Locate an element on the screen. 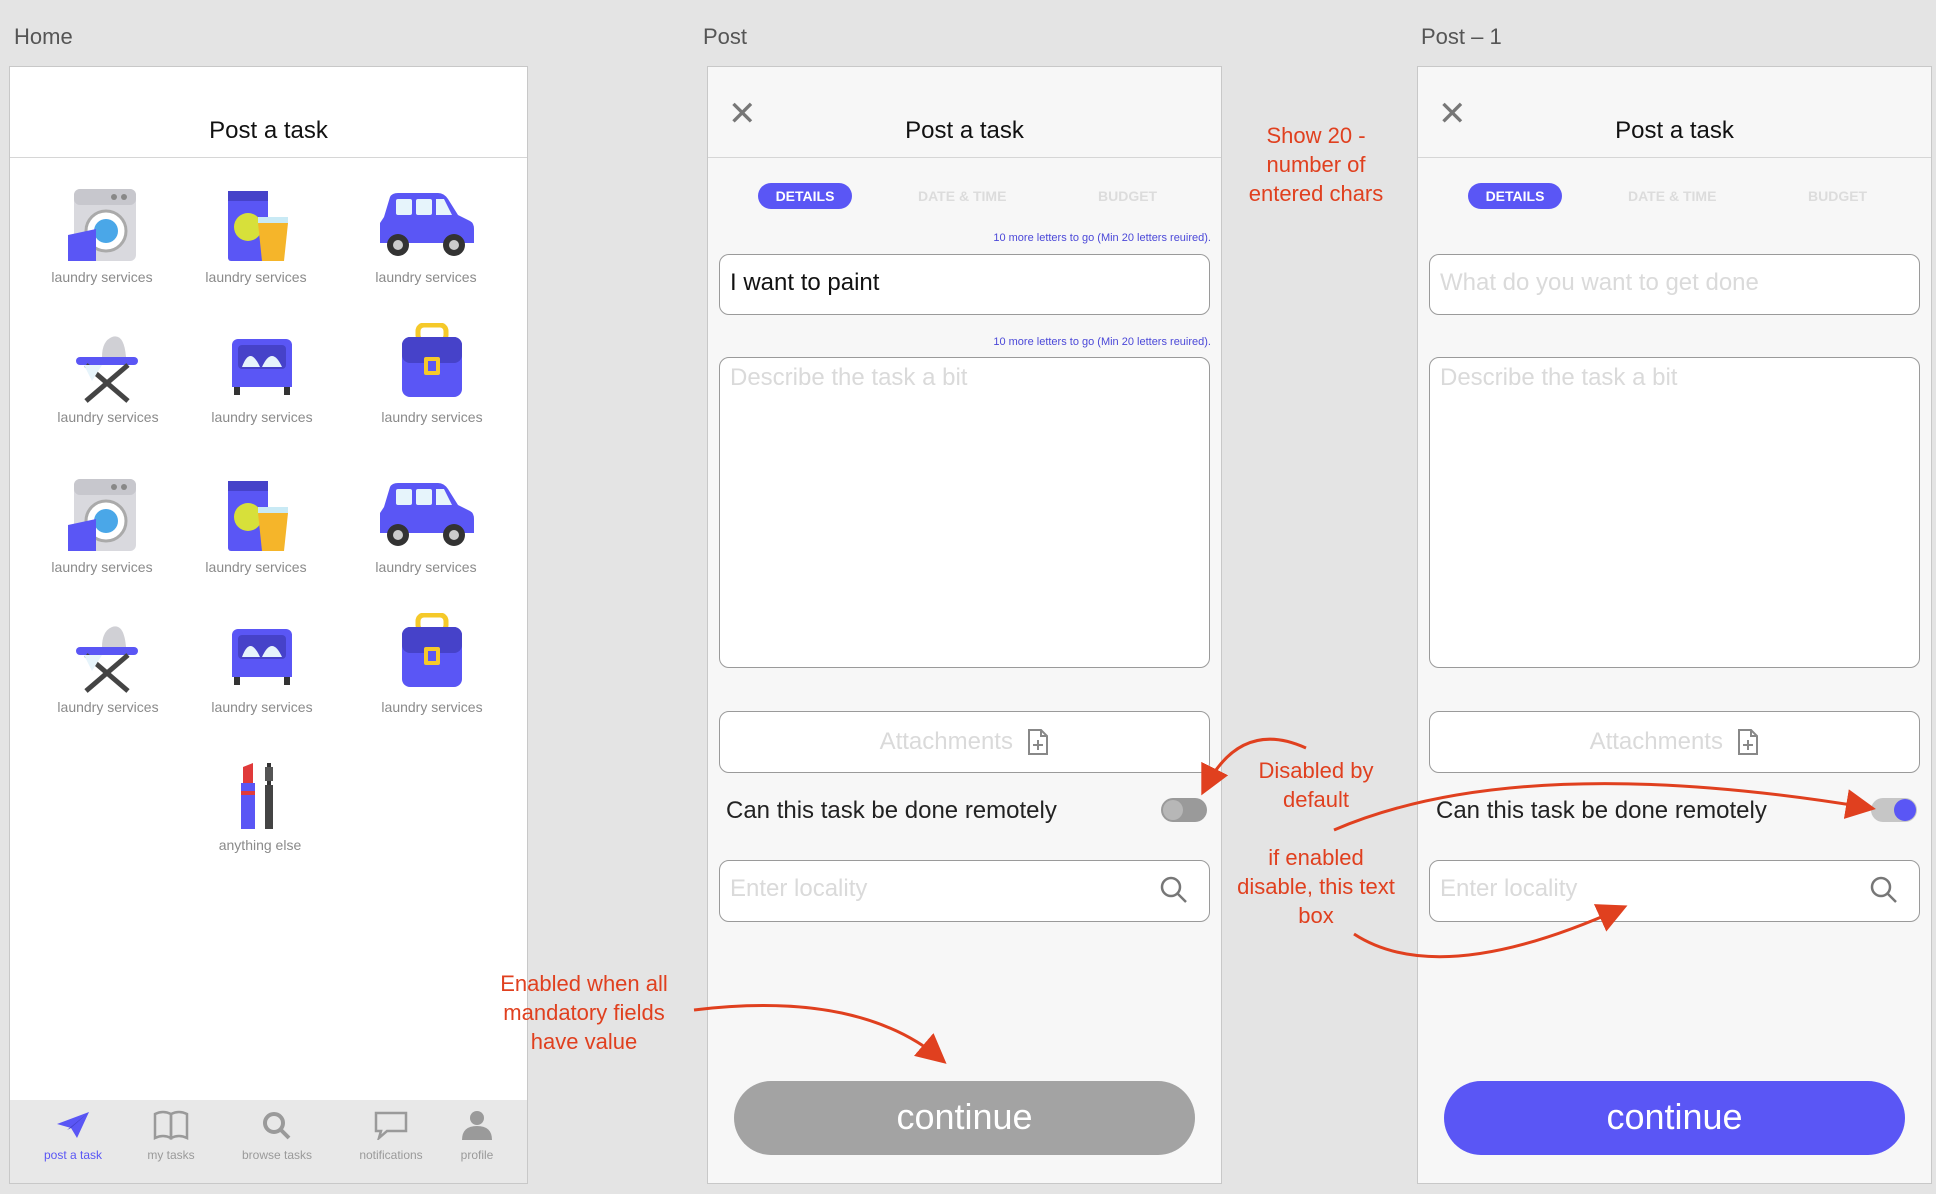 This screenshot has width=1936, height=1194. toggle-knob is located at coordinates (1173, 810).